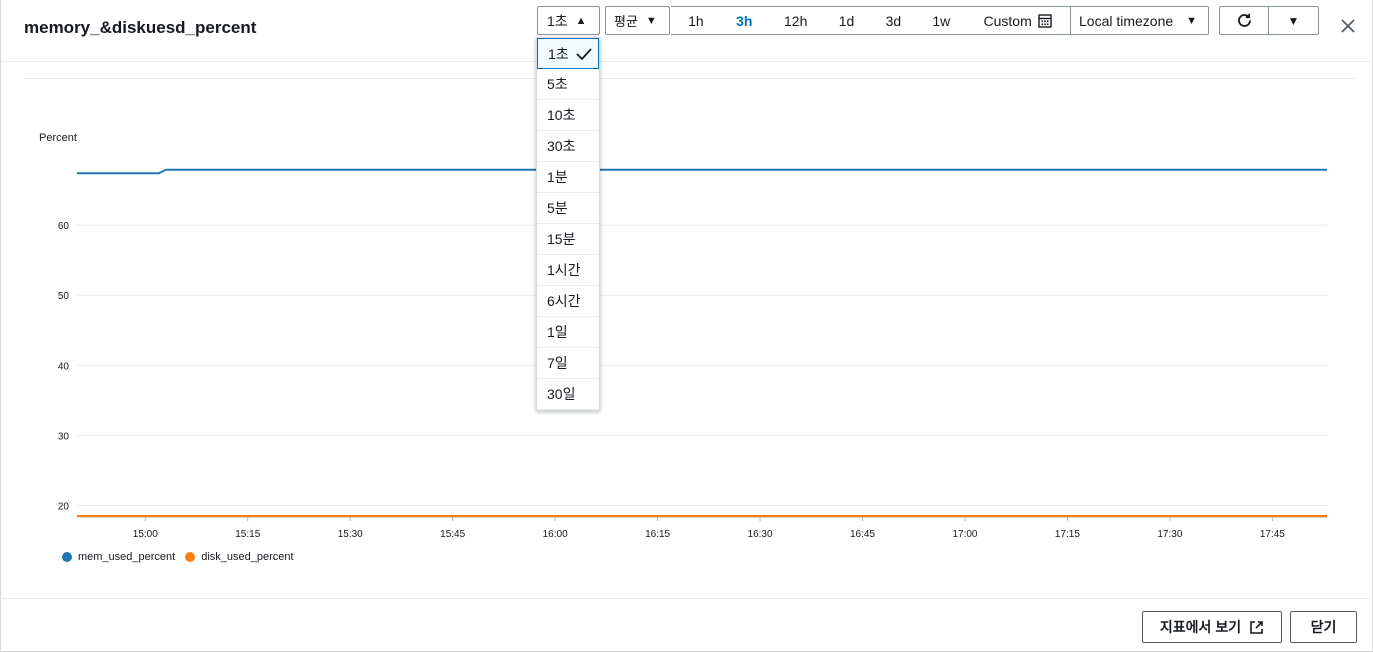 This screenshot has width=1373, height=653. Describe the element at coordinates (561, 239) in the screenshot. I see `period-option-label: 15분` at that location.